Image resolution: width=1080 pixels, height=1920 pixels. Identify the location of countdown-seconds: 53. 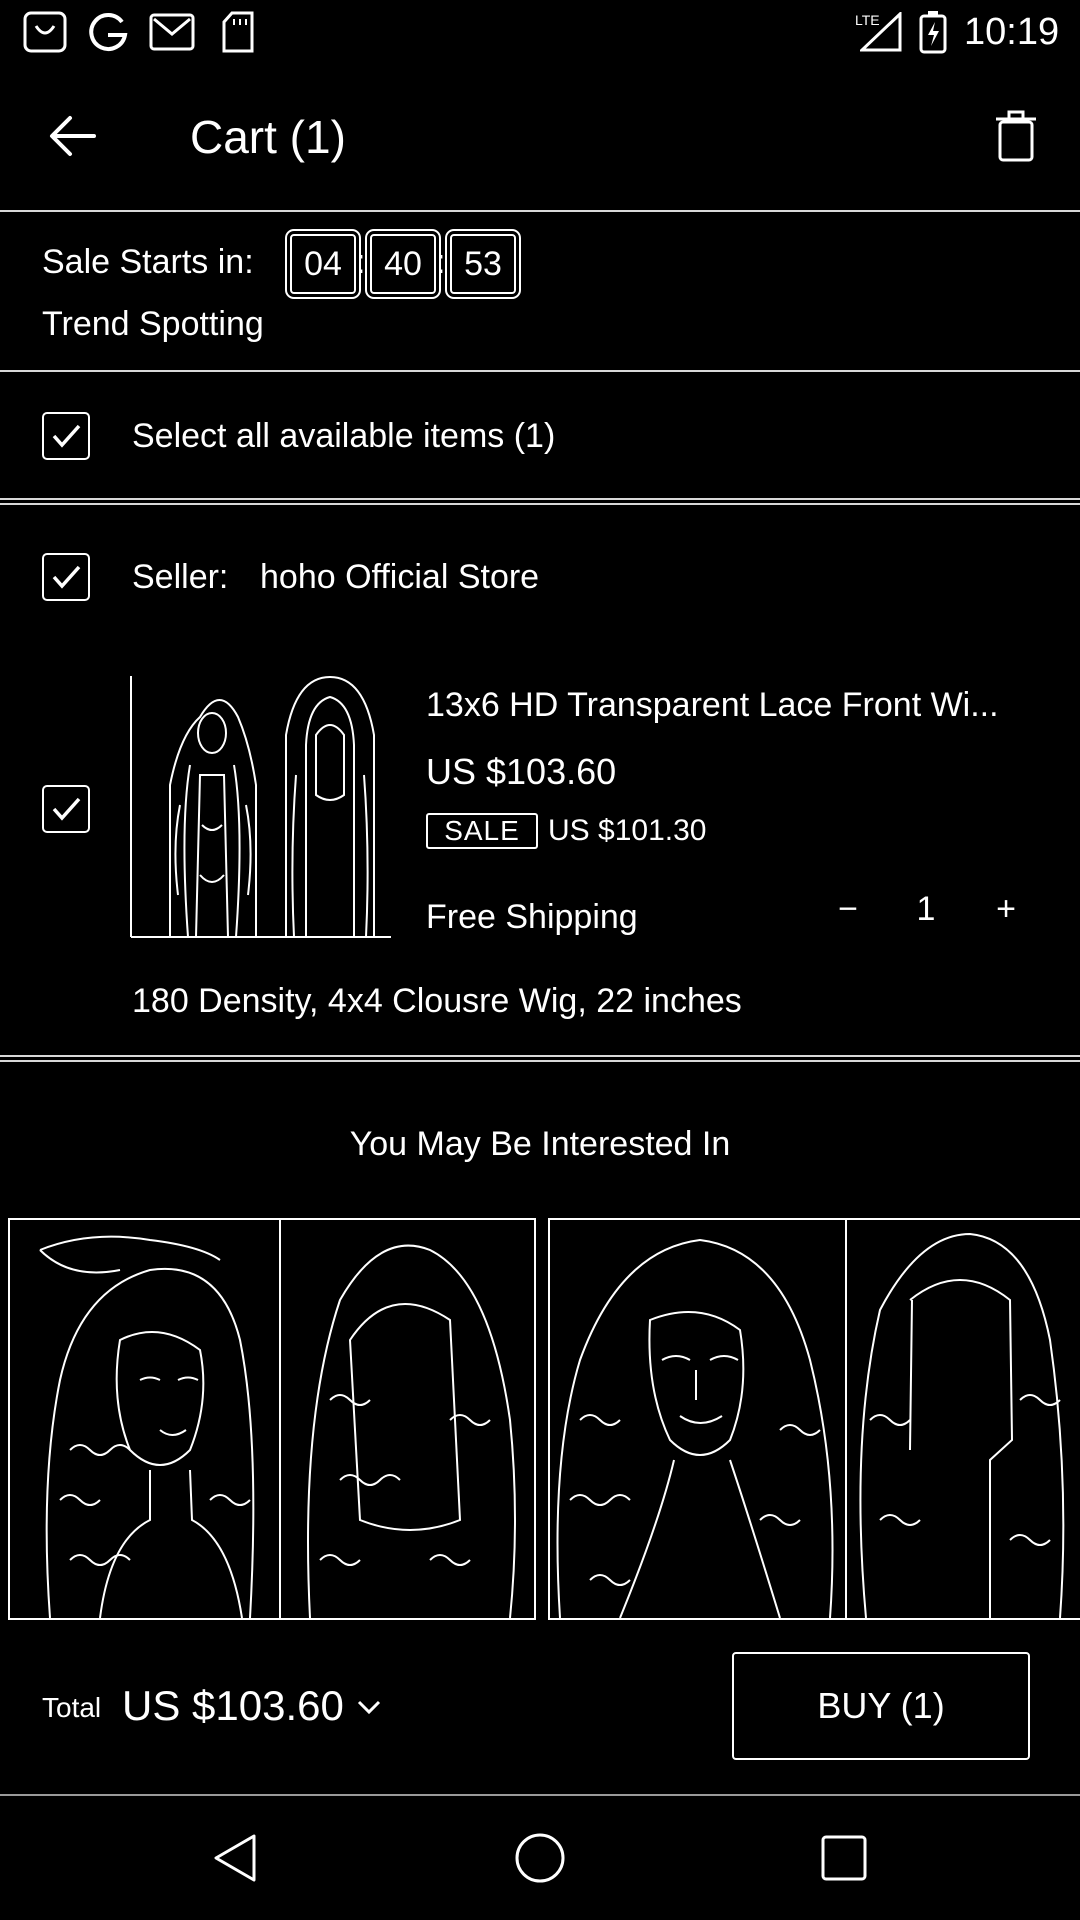
(483, 264).